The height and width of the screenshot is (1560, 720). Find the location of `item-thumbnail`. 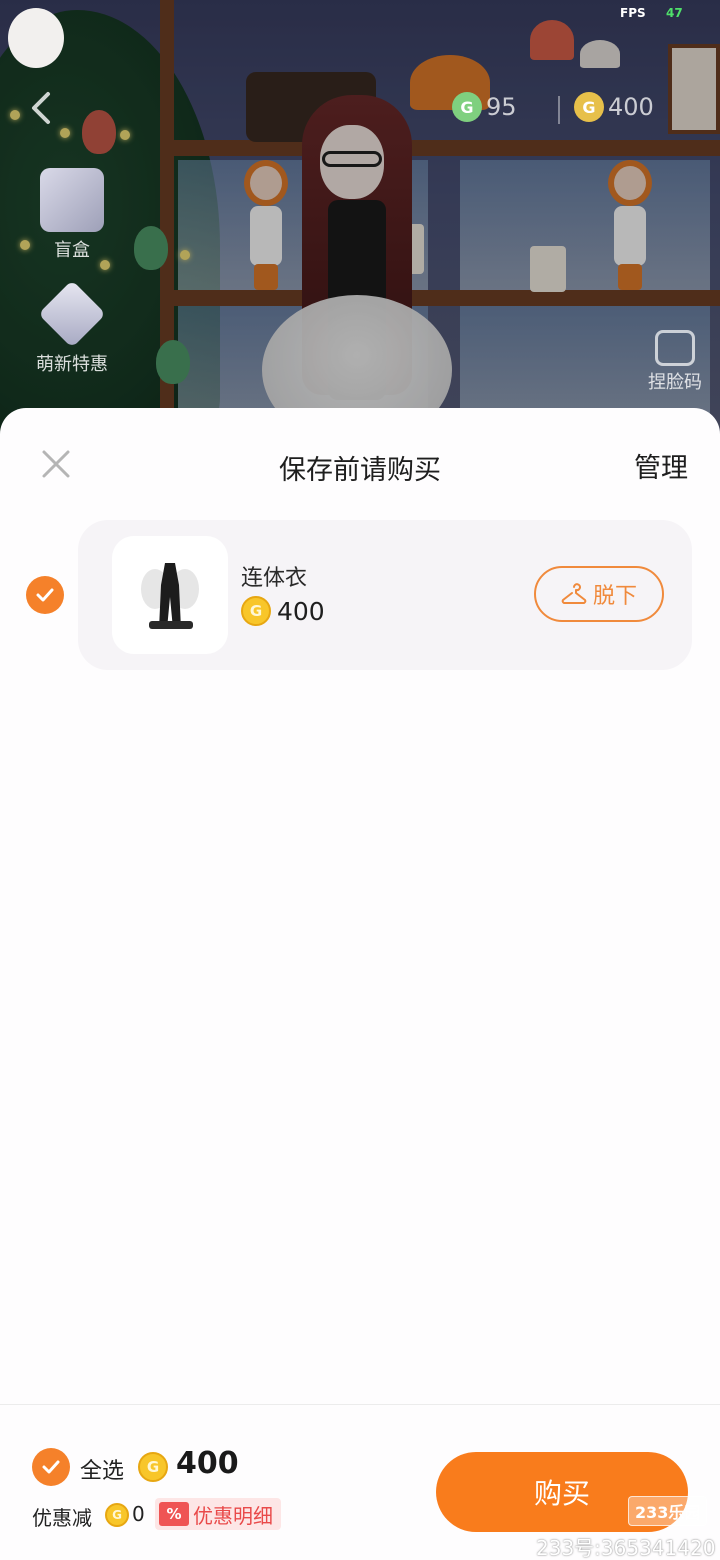

item-thumbnail is located at coordinates (170, 595).